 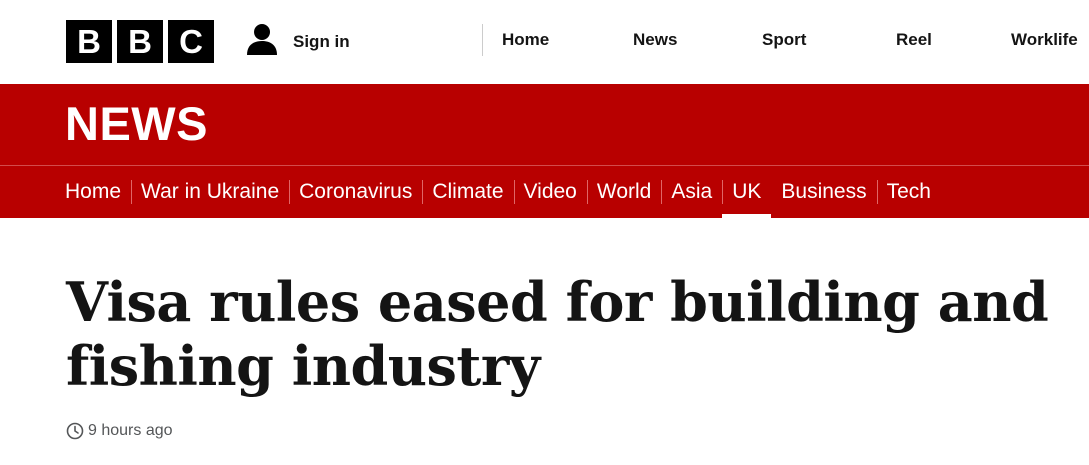 I want to click on user-icon, so click(x=262, y=41).